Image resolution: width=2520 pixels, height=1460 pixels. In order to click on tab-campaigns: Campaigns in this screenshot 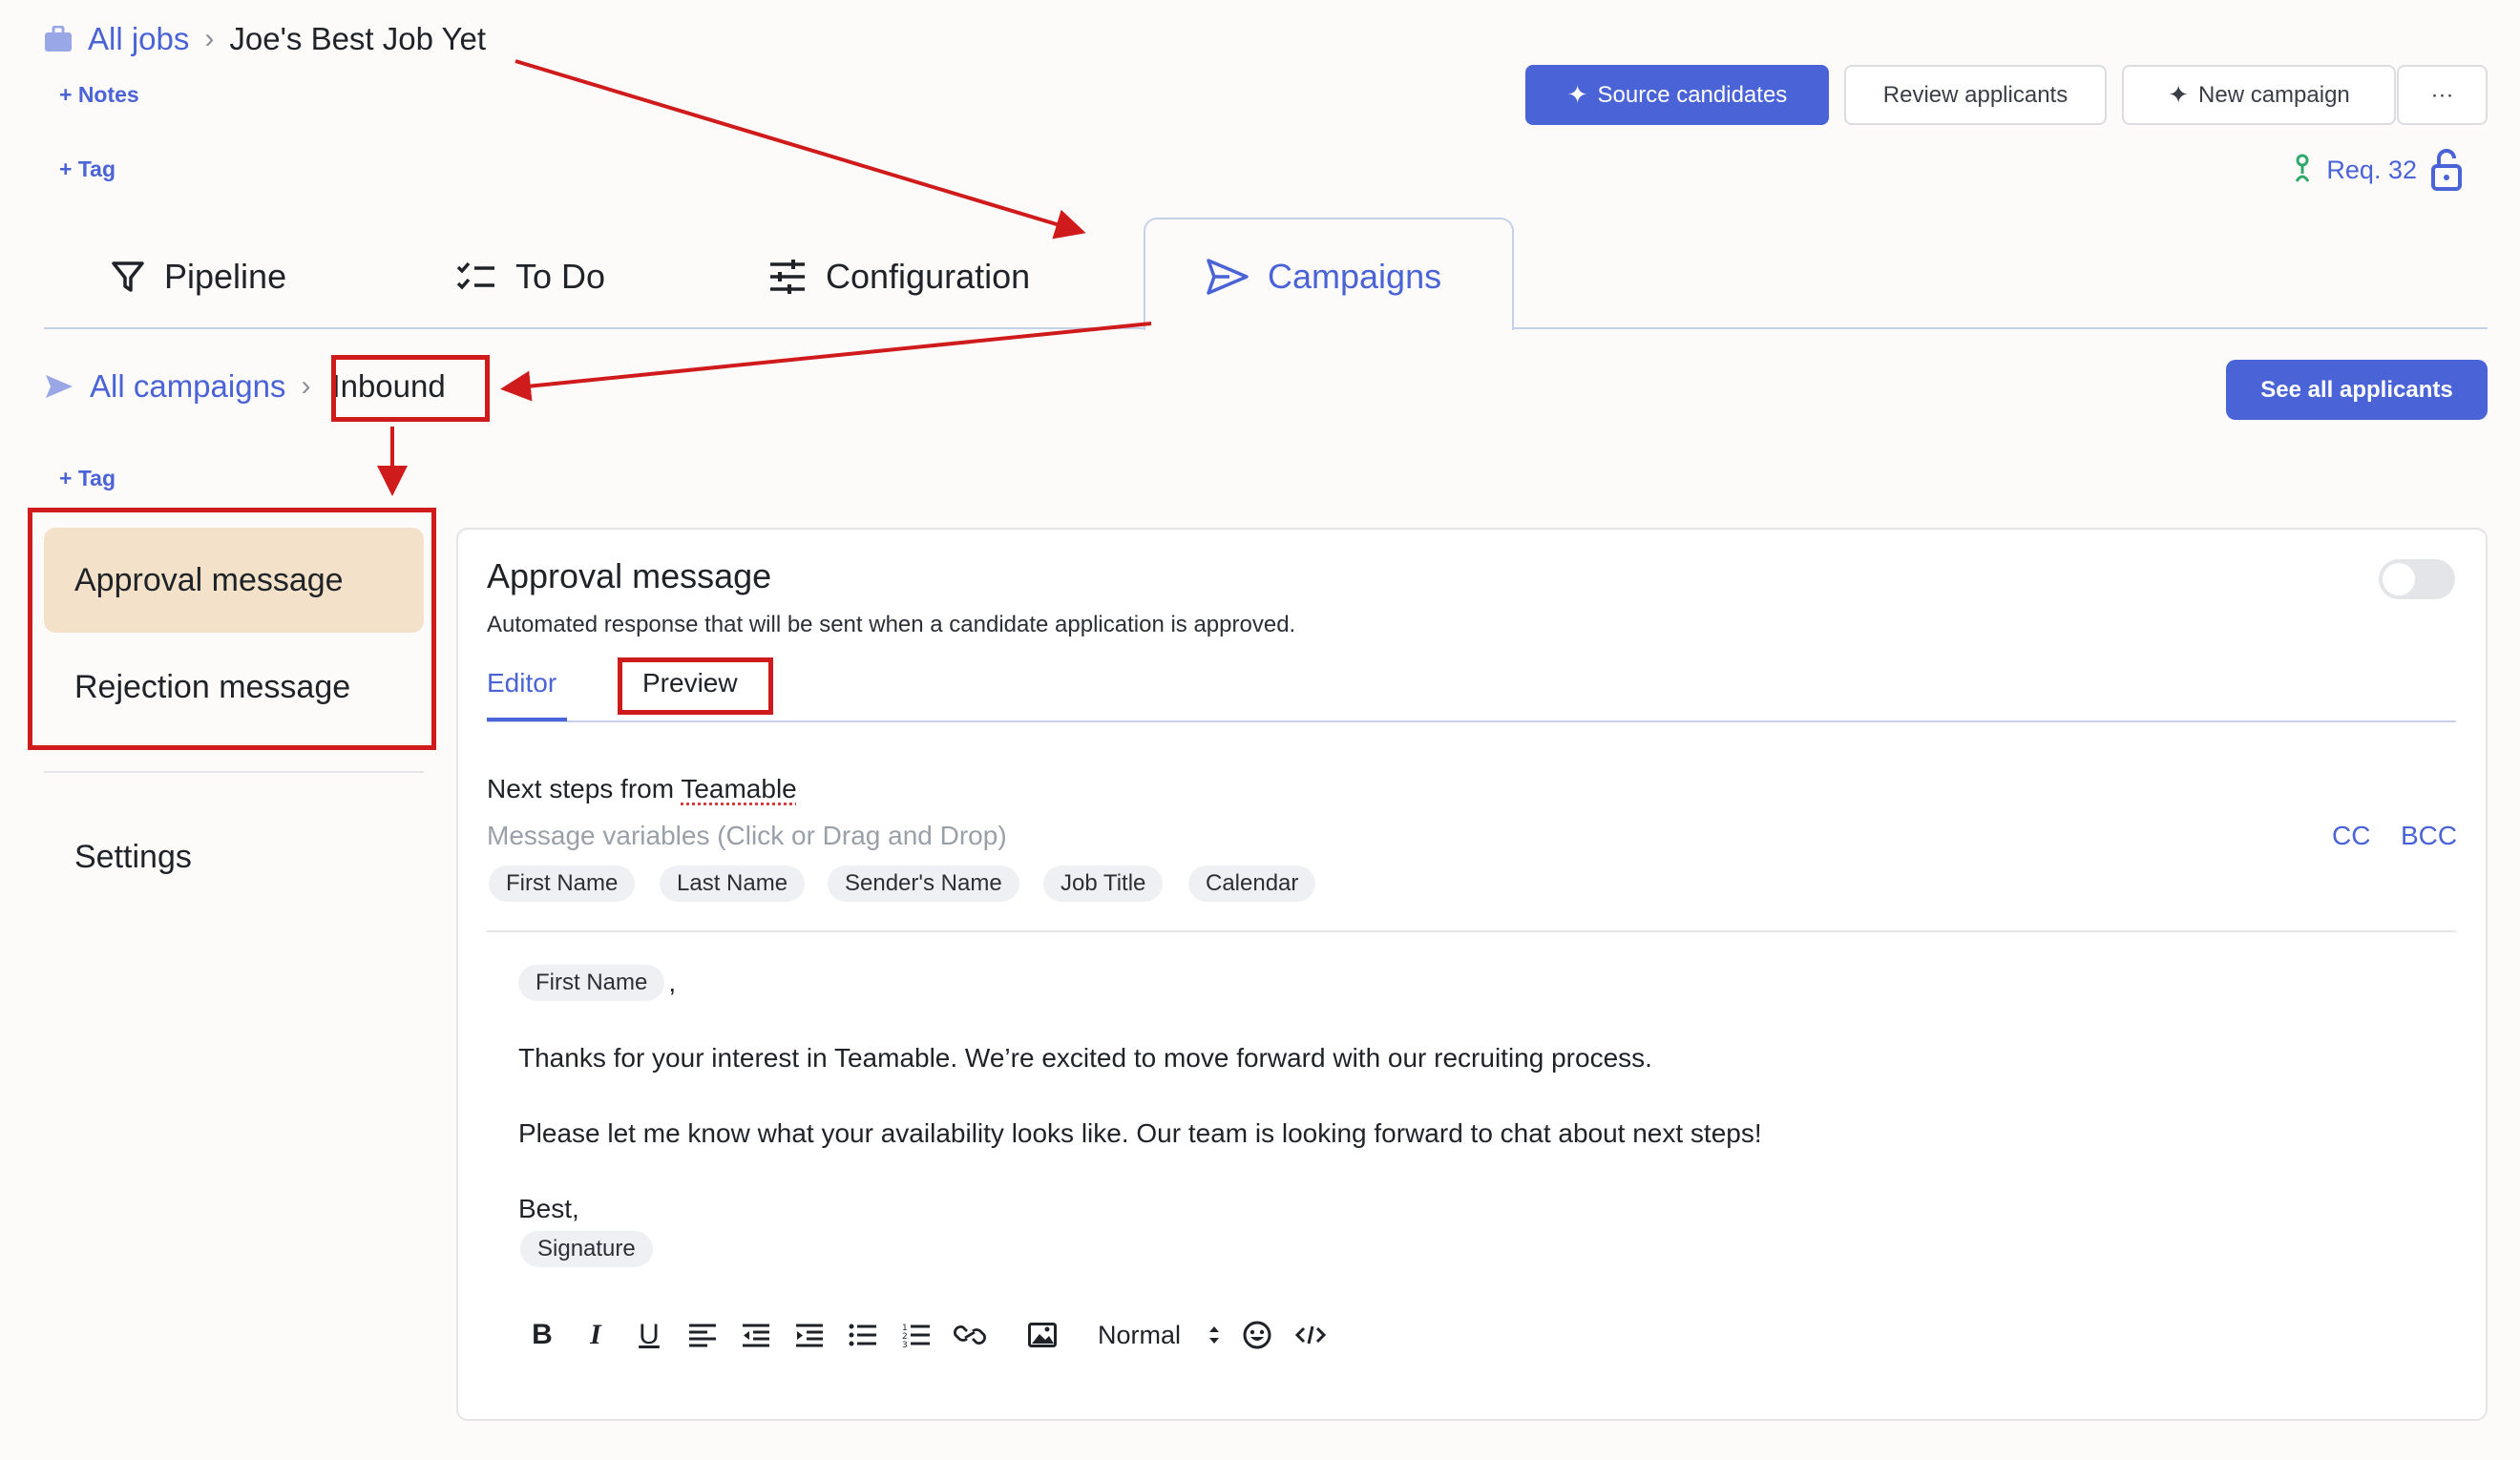, I will do `click(1324, 276)`.